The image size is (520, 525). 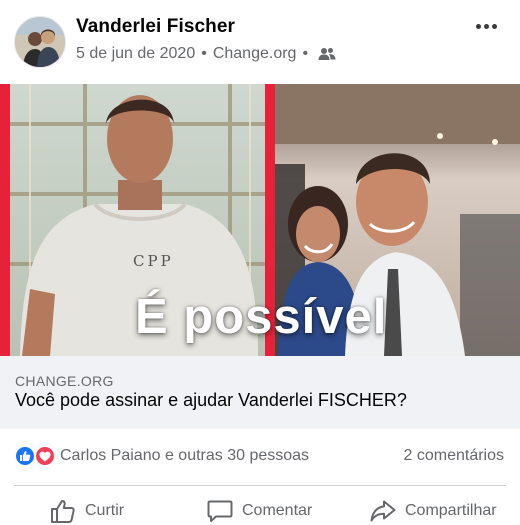 I want to click on post-actions: Curtir Comentar Compartilhar, so click(x=260, y=510).